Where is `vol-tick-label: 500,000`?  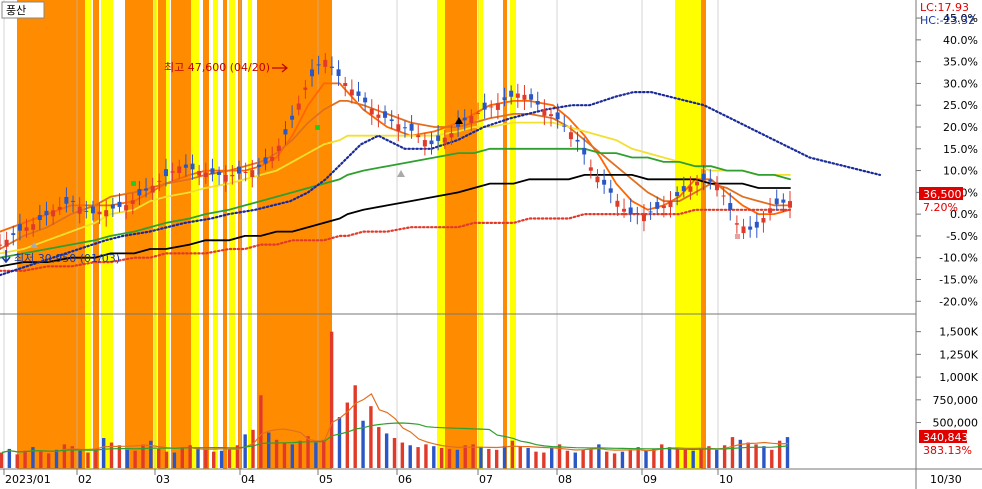 vol-tick-label: 500,000 is located at coordinates (956, 423).